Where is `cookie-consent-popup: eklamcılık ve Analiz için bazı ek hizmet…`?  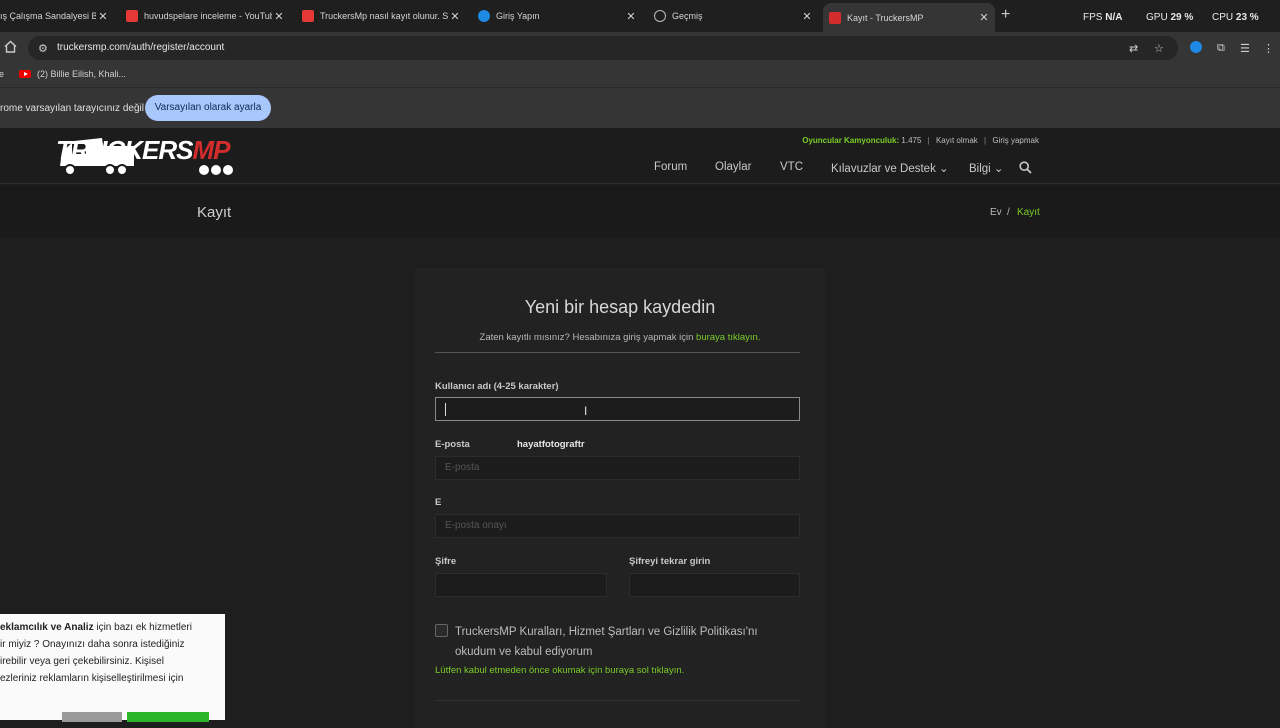 cookie-consent-popup: eklamcılık ve Analiz için bazı ek hizmet… is located at coordinates (112, 668).